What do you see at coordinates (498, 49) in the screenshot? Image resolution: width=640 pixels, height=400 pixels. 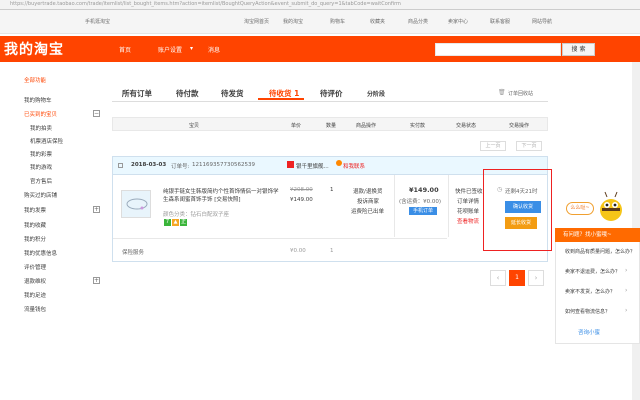 I see `search-input` at bounding box center [498, 49].